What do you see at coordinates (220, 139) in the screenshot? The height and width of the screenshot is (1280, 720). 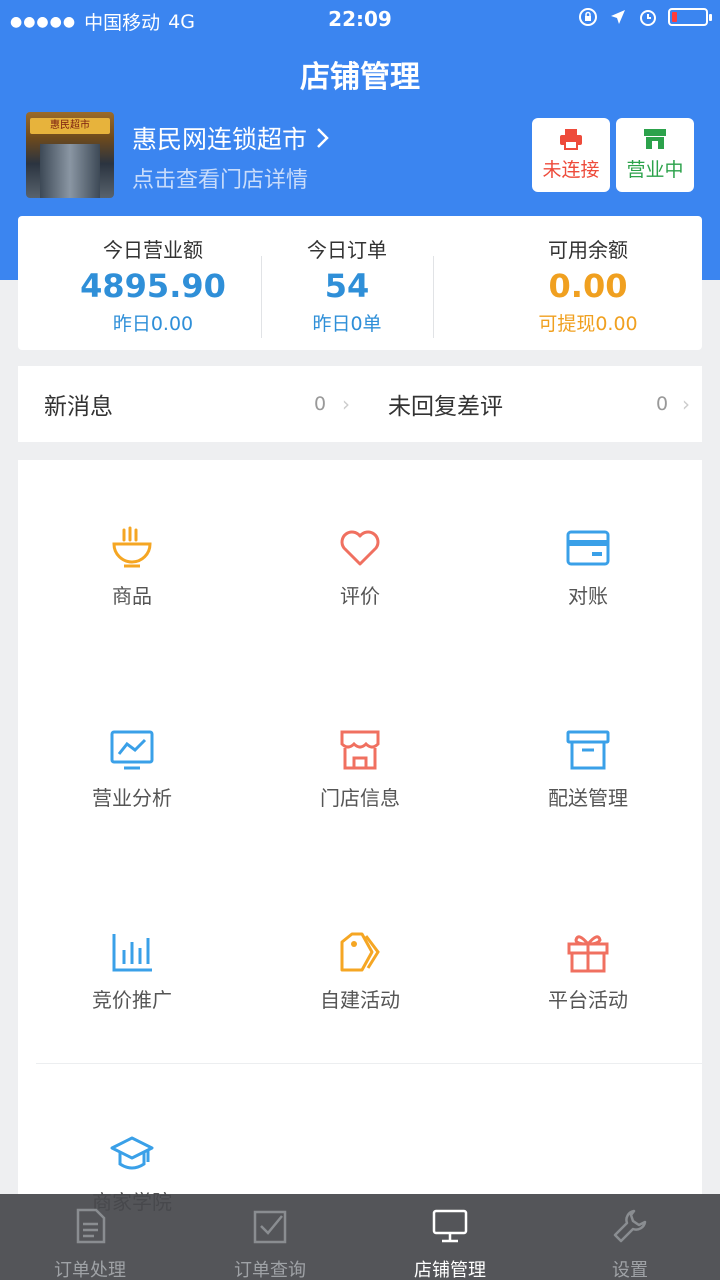 I see `store-name: 惠民网连锁超市` at bounding box center [220, 139].